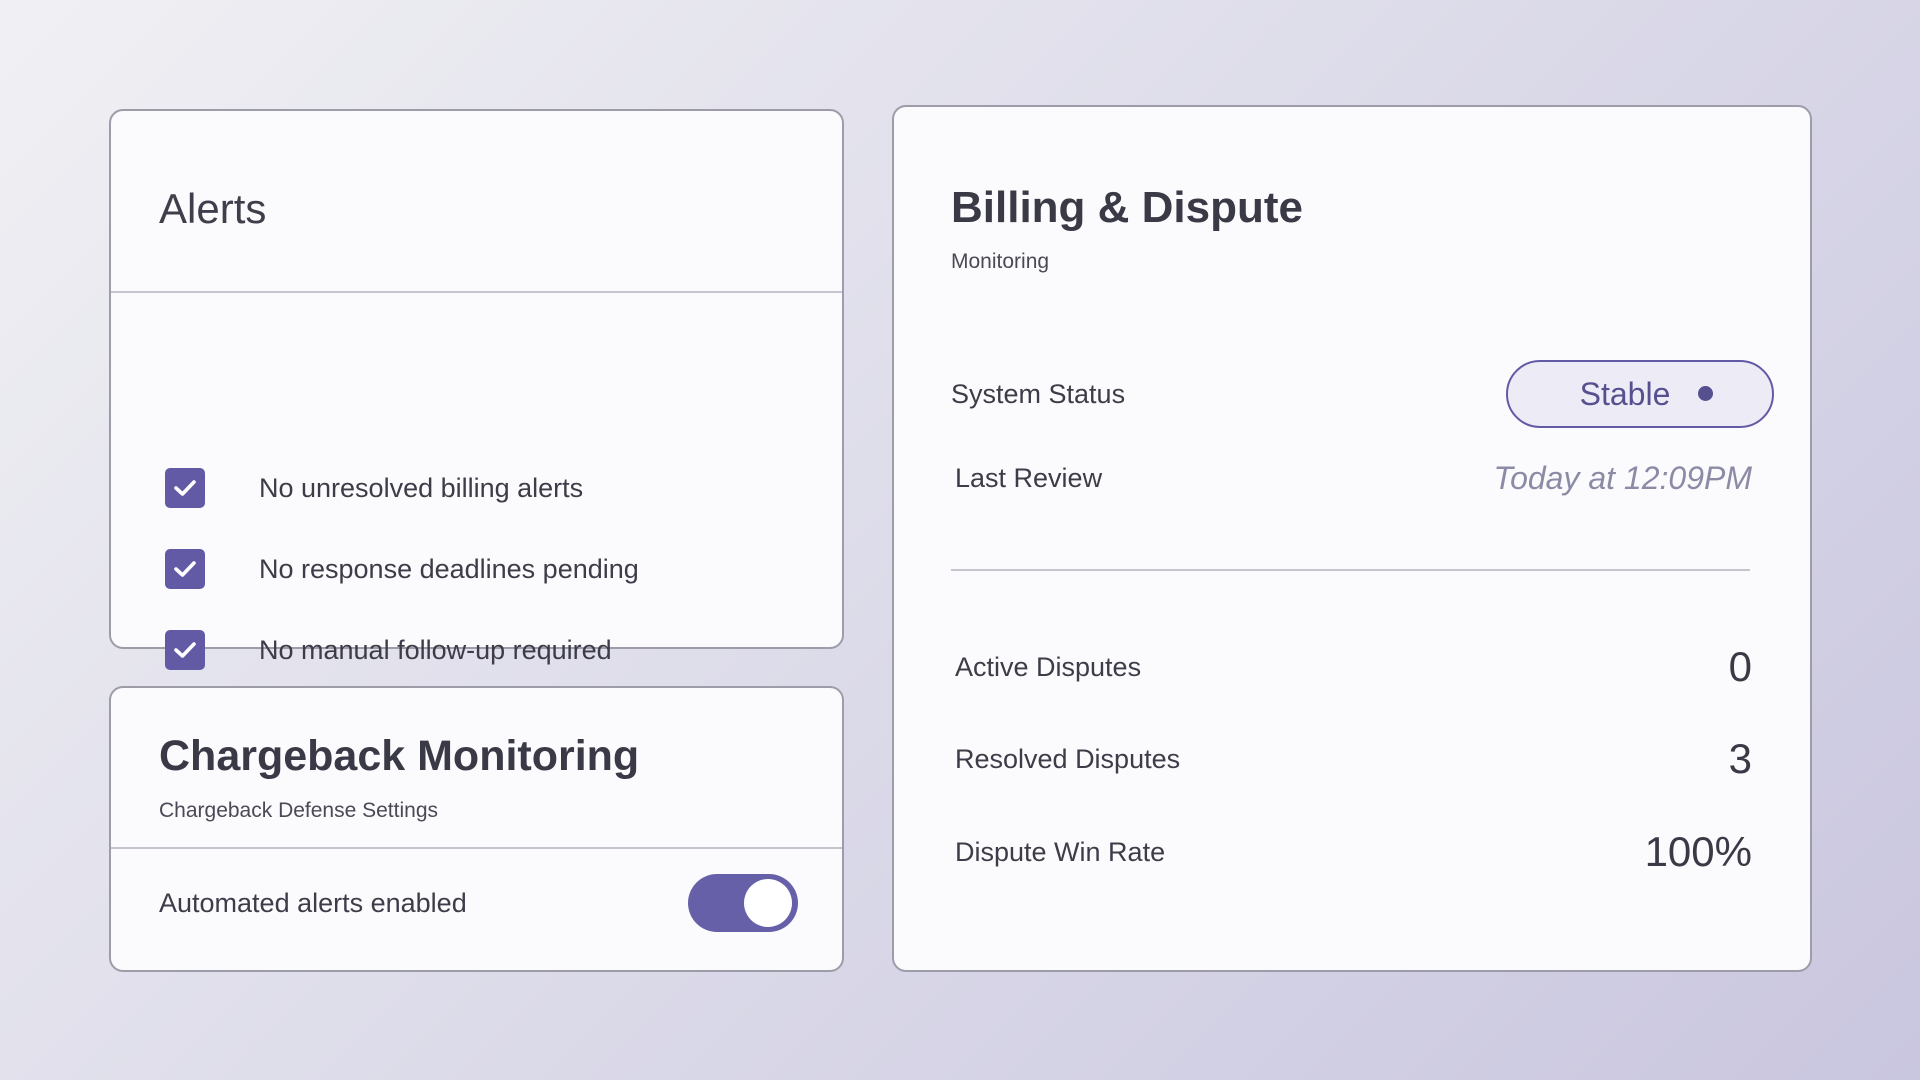 Image resolution: width=1920 pixels, height=1080 pixels. What do you see at coordinates (313, 902) in the screenshot?
I see `toggle-label: Automated alerts enabled` at bounding box center [313, 902].